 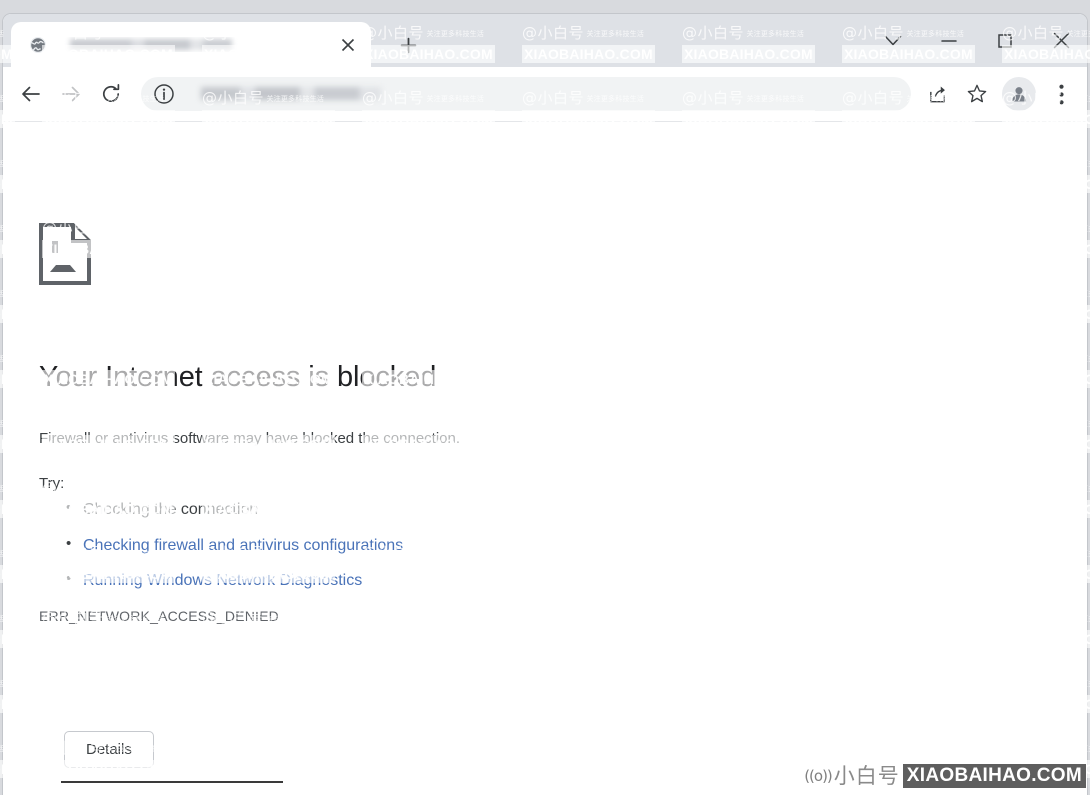 I want to click on new-tab-button, so click(x=408, y=45).